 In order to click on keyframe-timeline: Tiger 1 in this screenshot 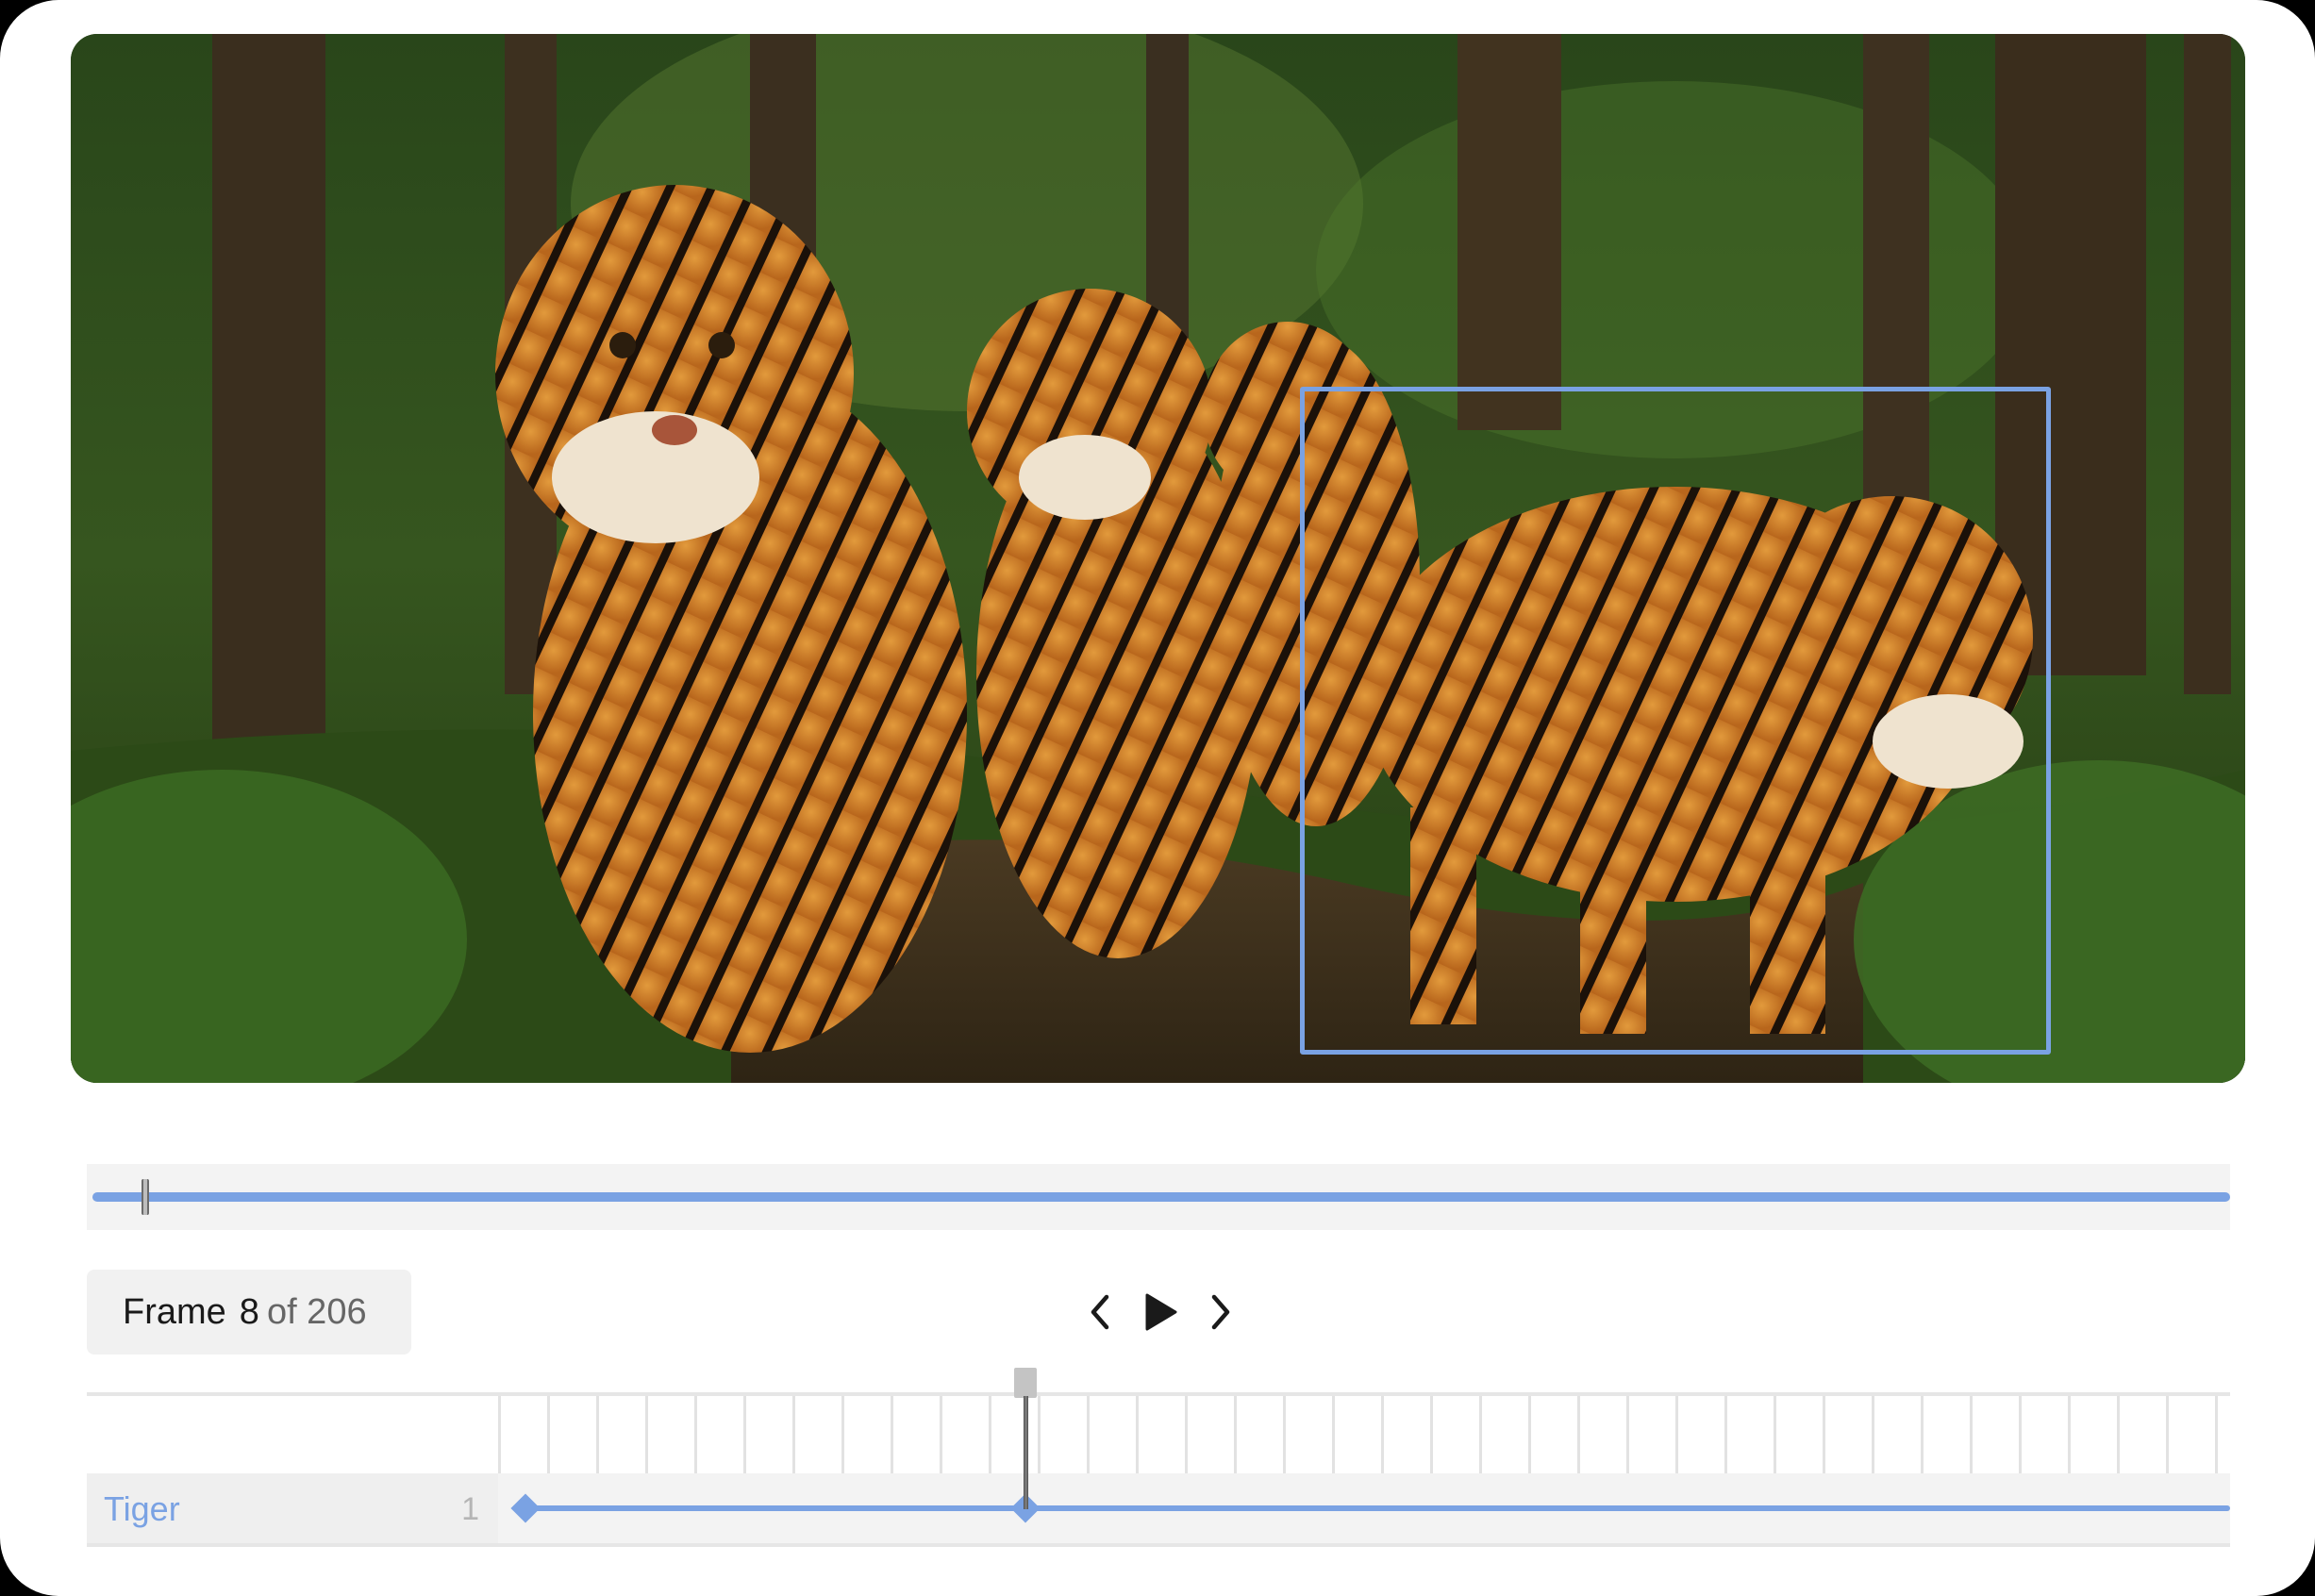, I will do `click(1158, 1457)`.